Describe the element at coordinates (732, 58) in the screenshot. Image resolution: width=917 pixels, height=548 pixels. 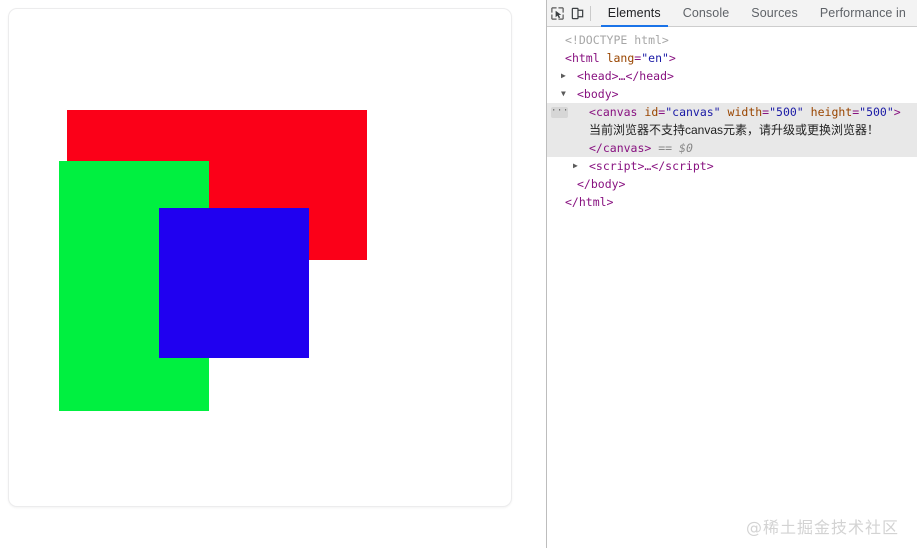
I see `dom-node-html: <html lang="en">` at that location.